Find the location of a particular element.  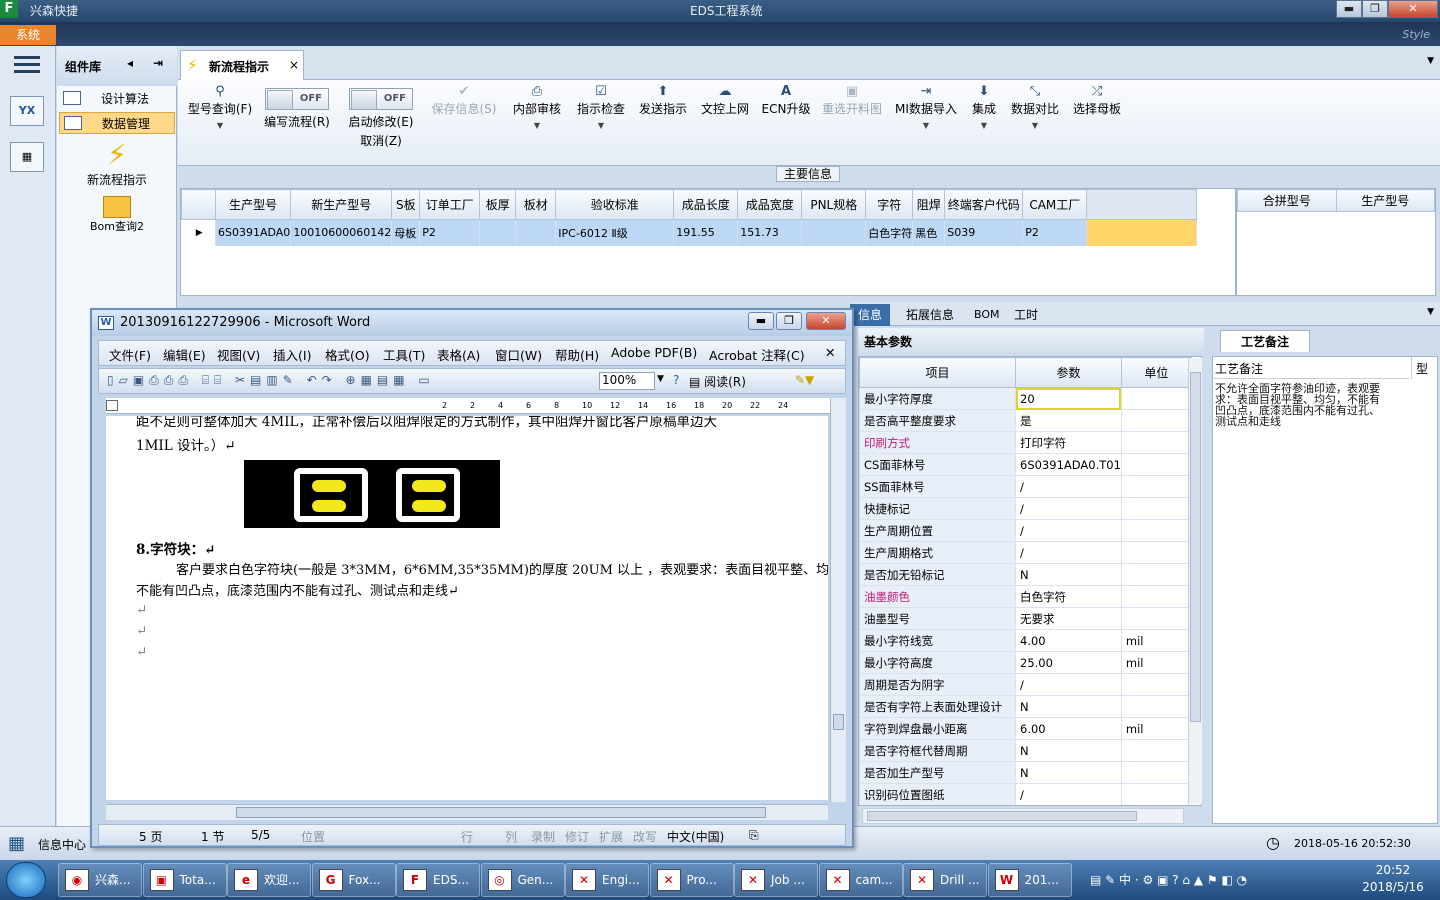

table-row: 是否加生产型号 N is located at coordinates (1025, 772).